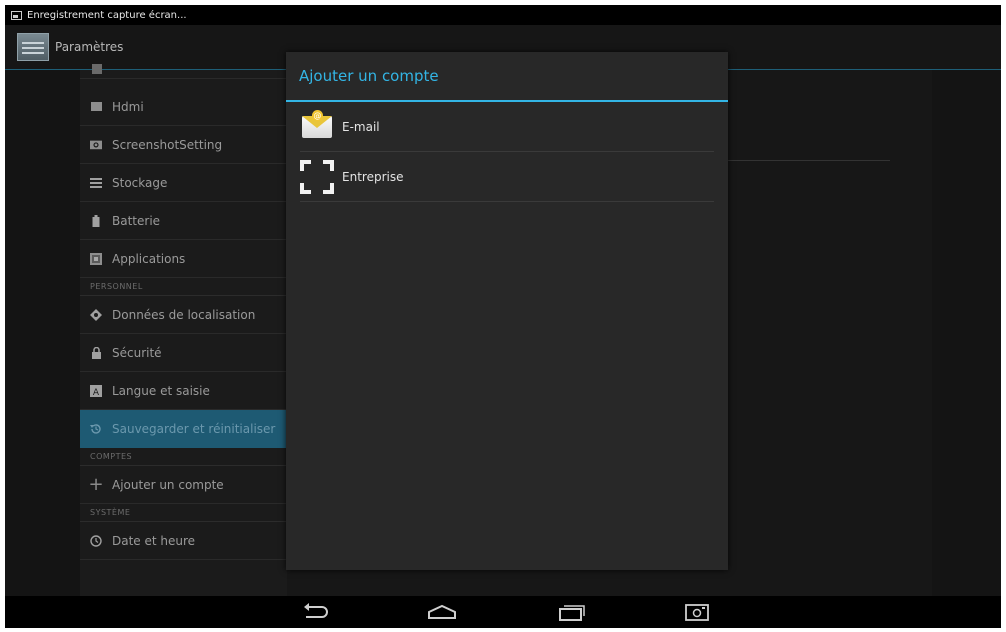  What do you see at coordinates (317, 176) in the screenshot?
I see `exchange-icon` at bounding box center [317, 176].